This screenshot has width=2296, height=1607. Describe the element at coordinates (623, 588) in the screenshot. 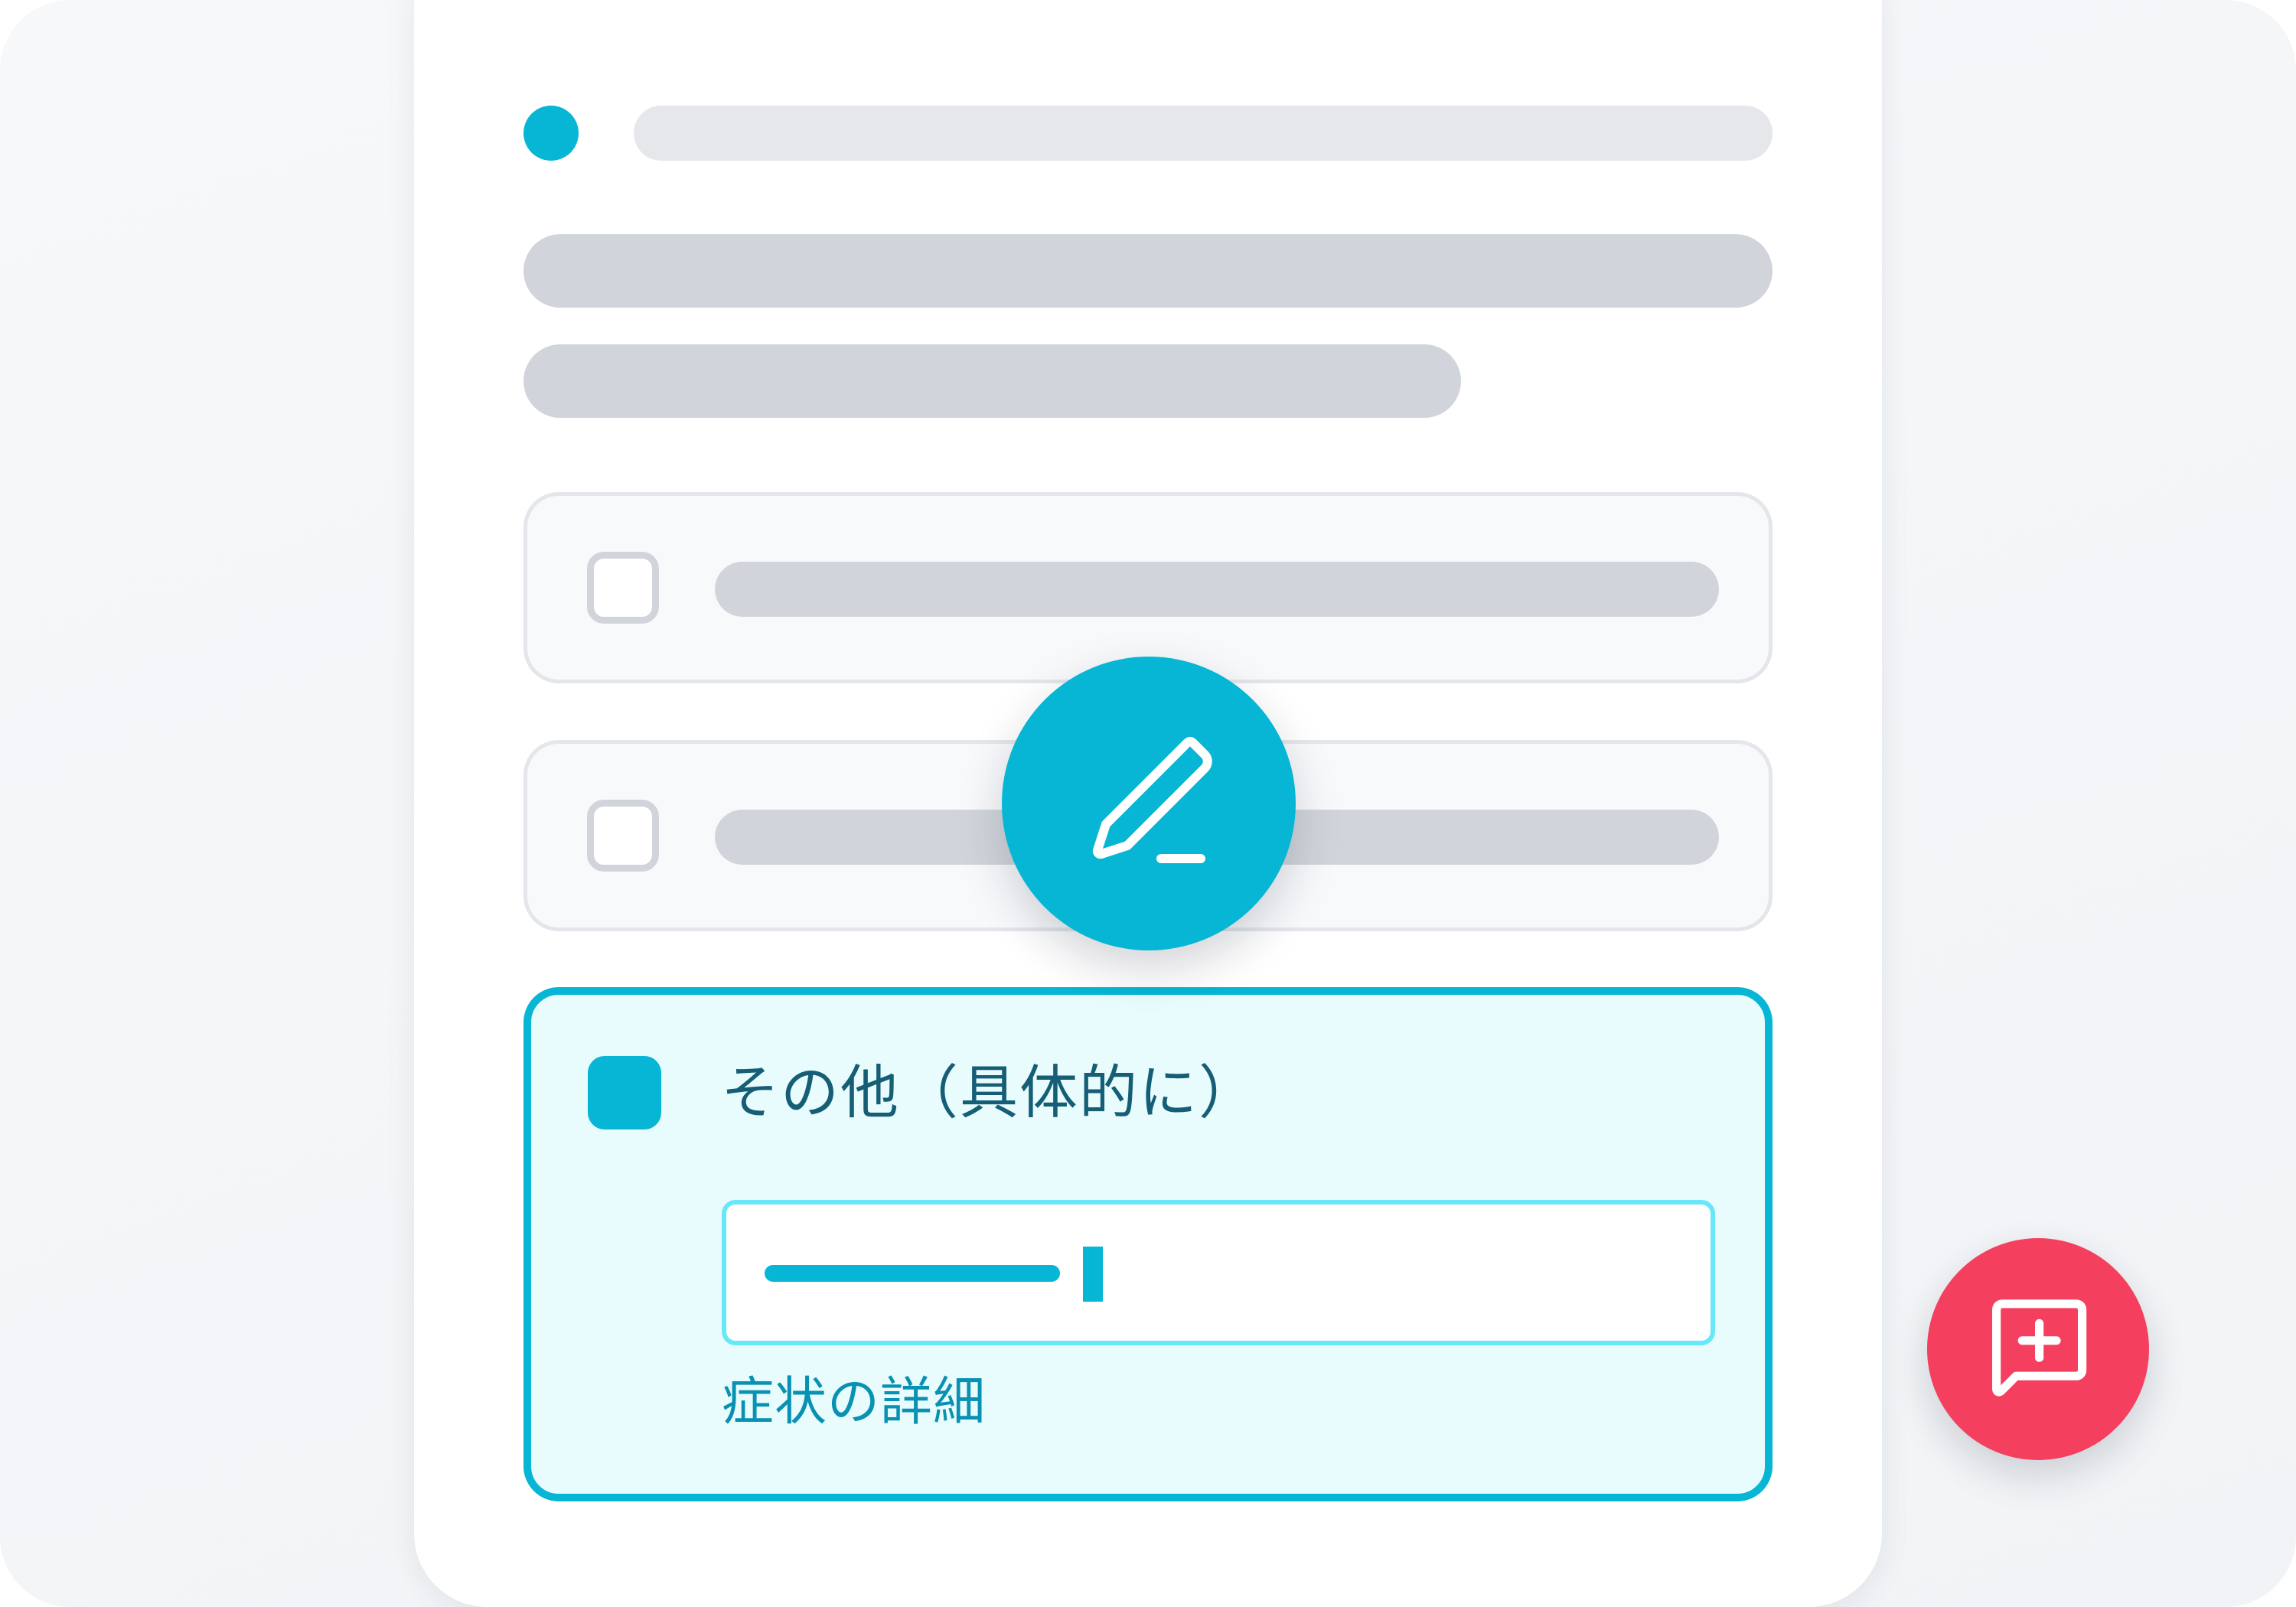

I see `option-1-checkbox` at that location.